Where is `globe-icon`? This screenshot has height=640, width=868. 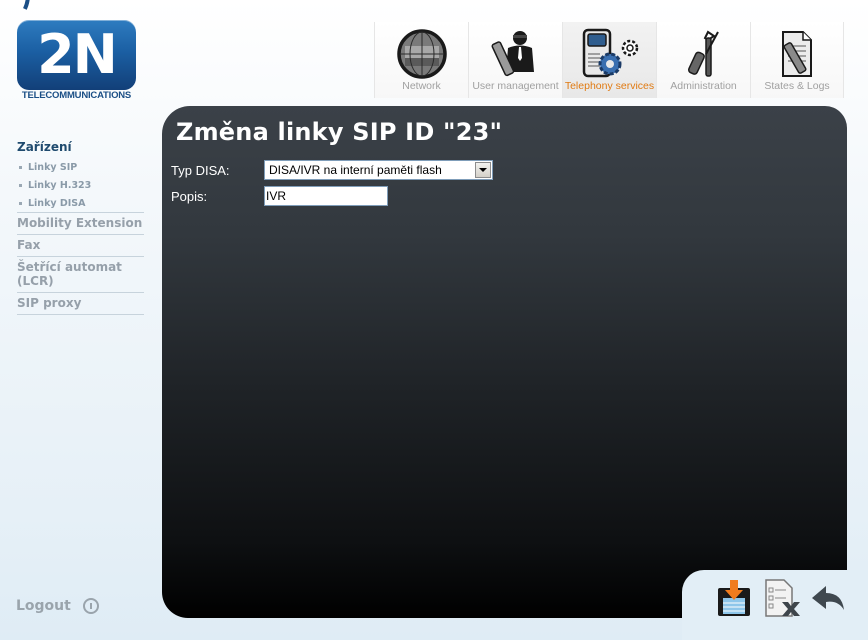 globe-icon is located at coordinates (421, 54).